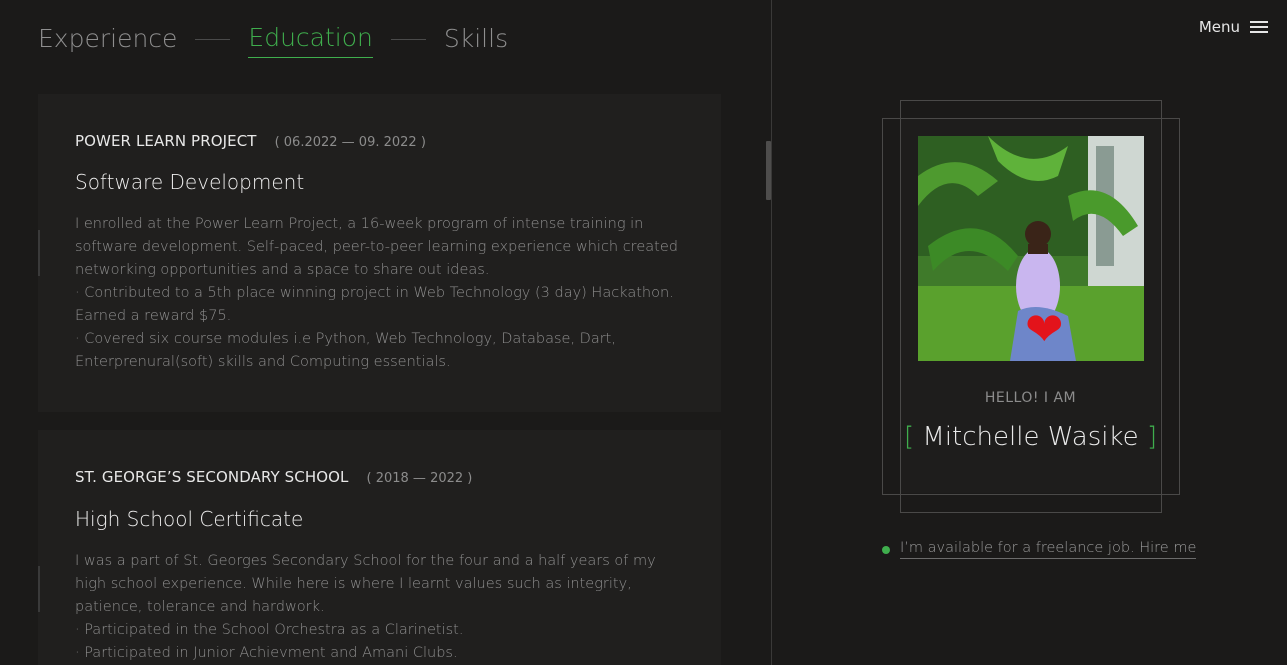 This screenshot has height=665, width=1287. What do you see at coordinates (212, 477) in the screenshot?
I see `institution-name: ST. GEORGE’S SECONDARY SCHOOL` at bounding box center [212, 477].